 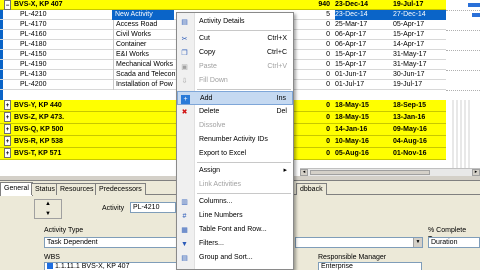 What do you see at coordinates (39, 117) in the screenshot?
I see `wbs-id: BVS-Z, KP 473.` at bounding box center [39, 117].